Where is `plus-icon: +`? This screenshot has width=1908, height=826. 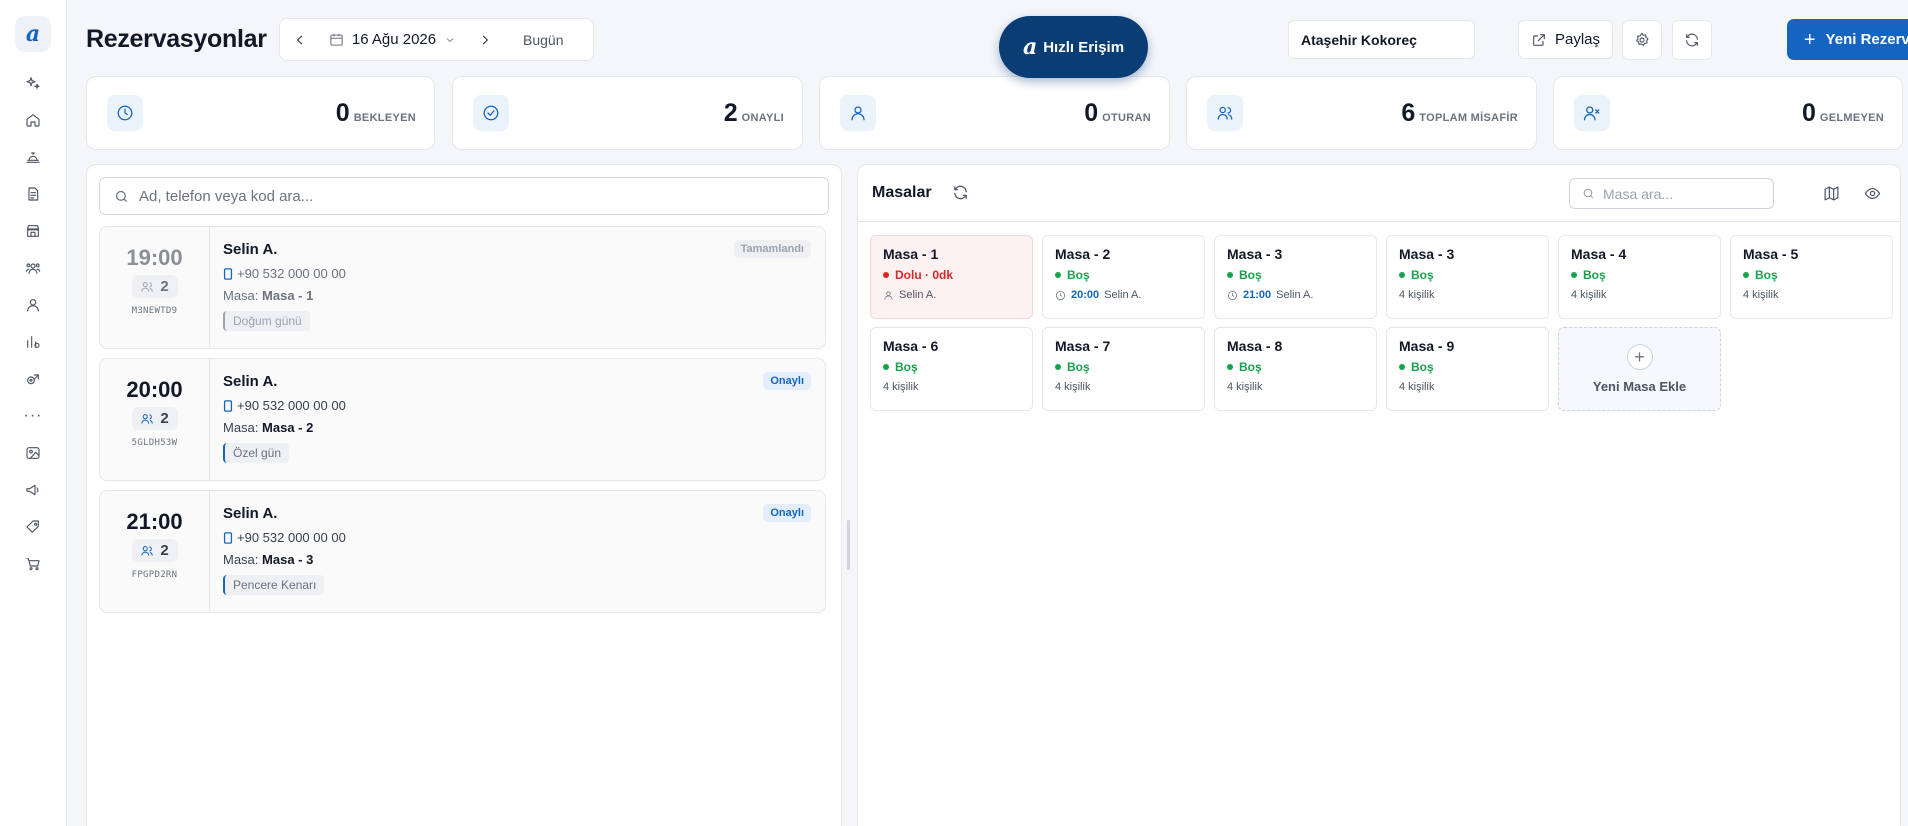
plus-icon: + is located at coordinates (1639, 357).